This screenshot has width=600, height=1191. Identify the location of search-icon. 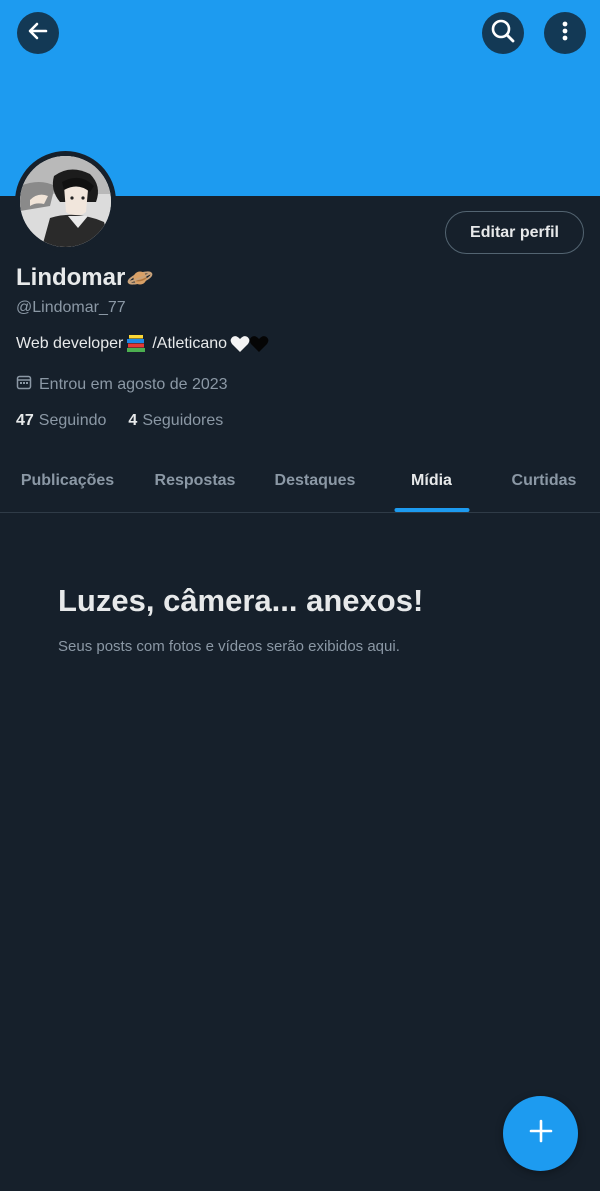
(503, 33).